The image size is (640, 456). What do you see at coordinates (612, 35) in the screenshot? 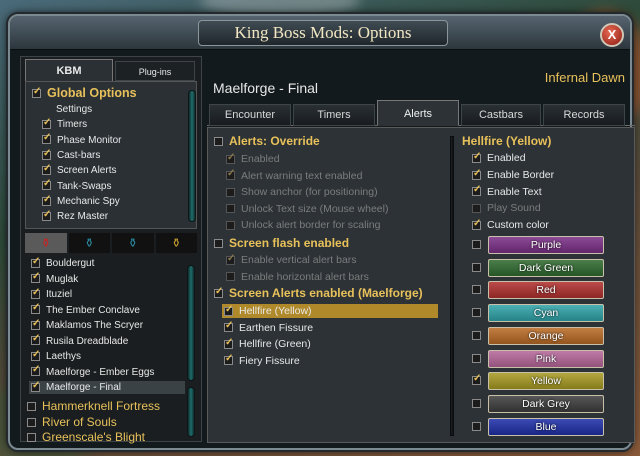
I see `close-icon: X` at bounding box center [612, 35].